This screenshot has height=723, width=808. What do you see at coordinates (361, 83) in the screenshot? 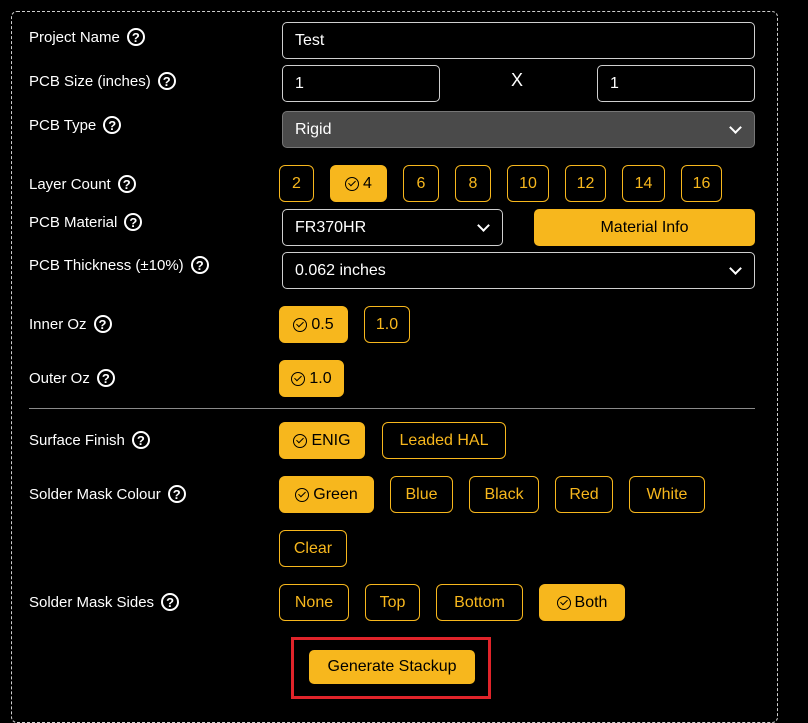
I see `pcb-width-input: 1` at bounding box center [361, 83].